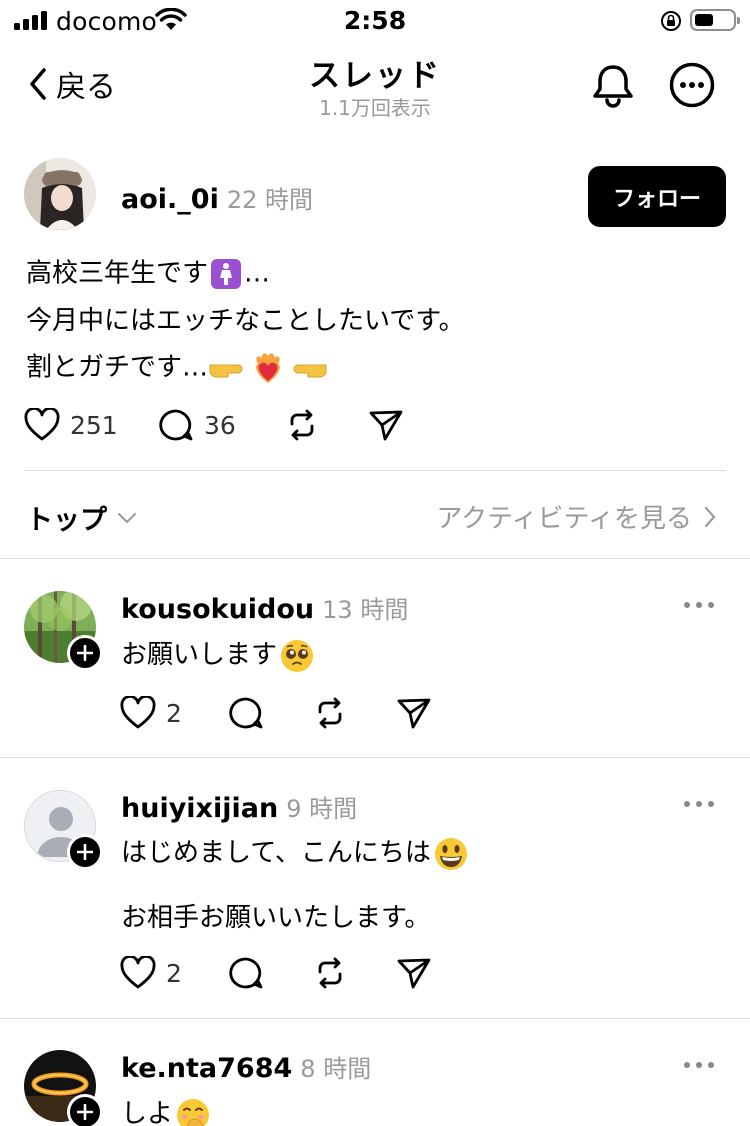 Image resolution: width=750 pixels, height=1126 pixels. Describe the element at coordinates (206, 1068) in the screenshot. I see `reply-username: ke.nta7684` at that location.